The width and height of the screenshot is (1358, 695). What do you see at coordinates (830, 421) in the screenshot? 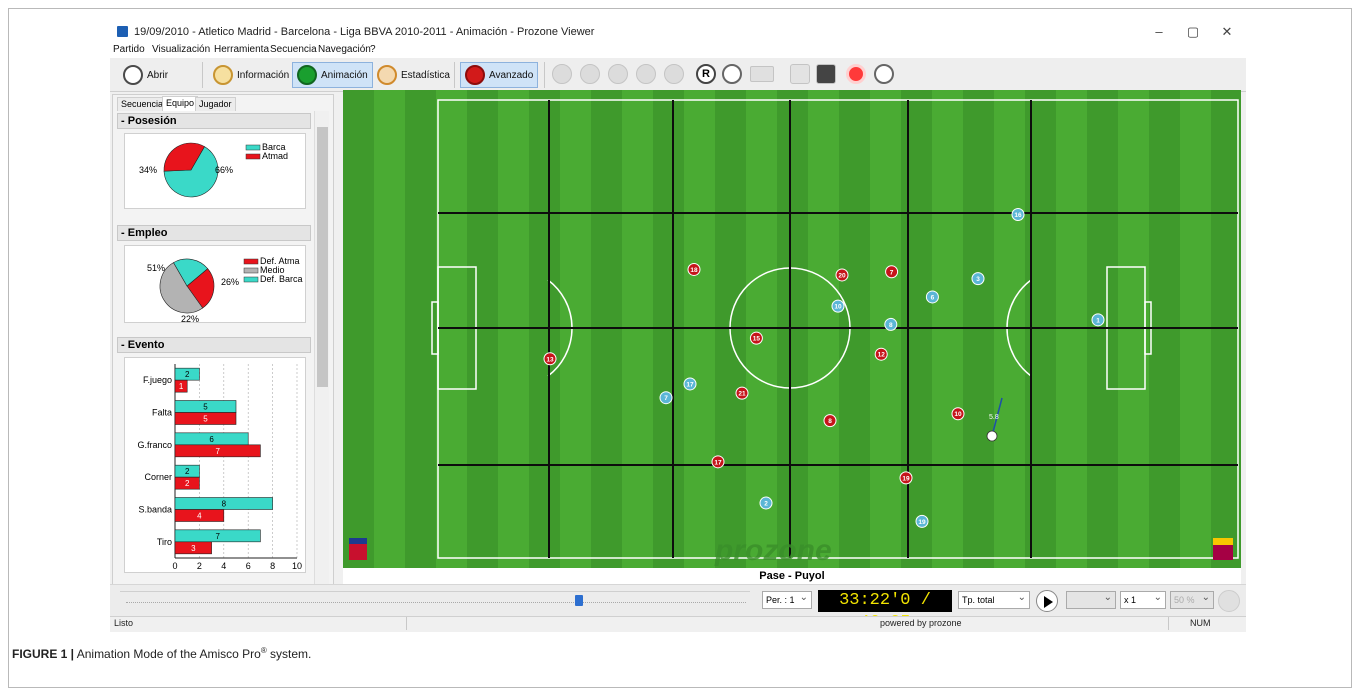
I see `atmad-player: 8` at bounding box center [830, 421].